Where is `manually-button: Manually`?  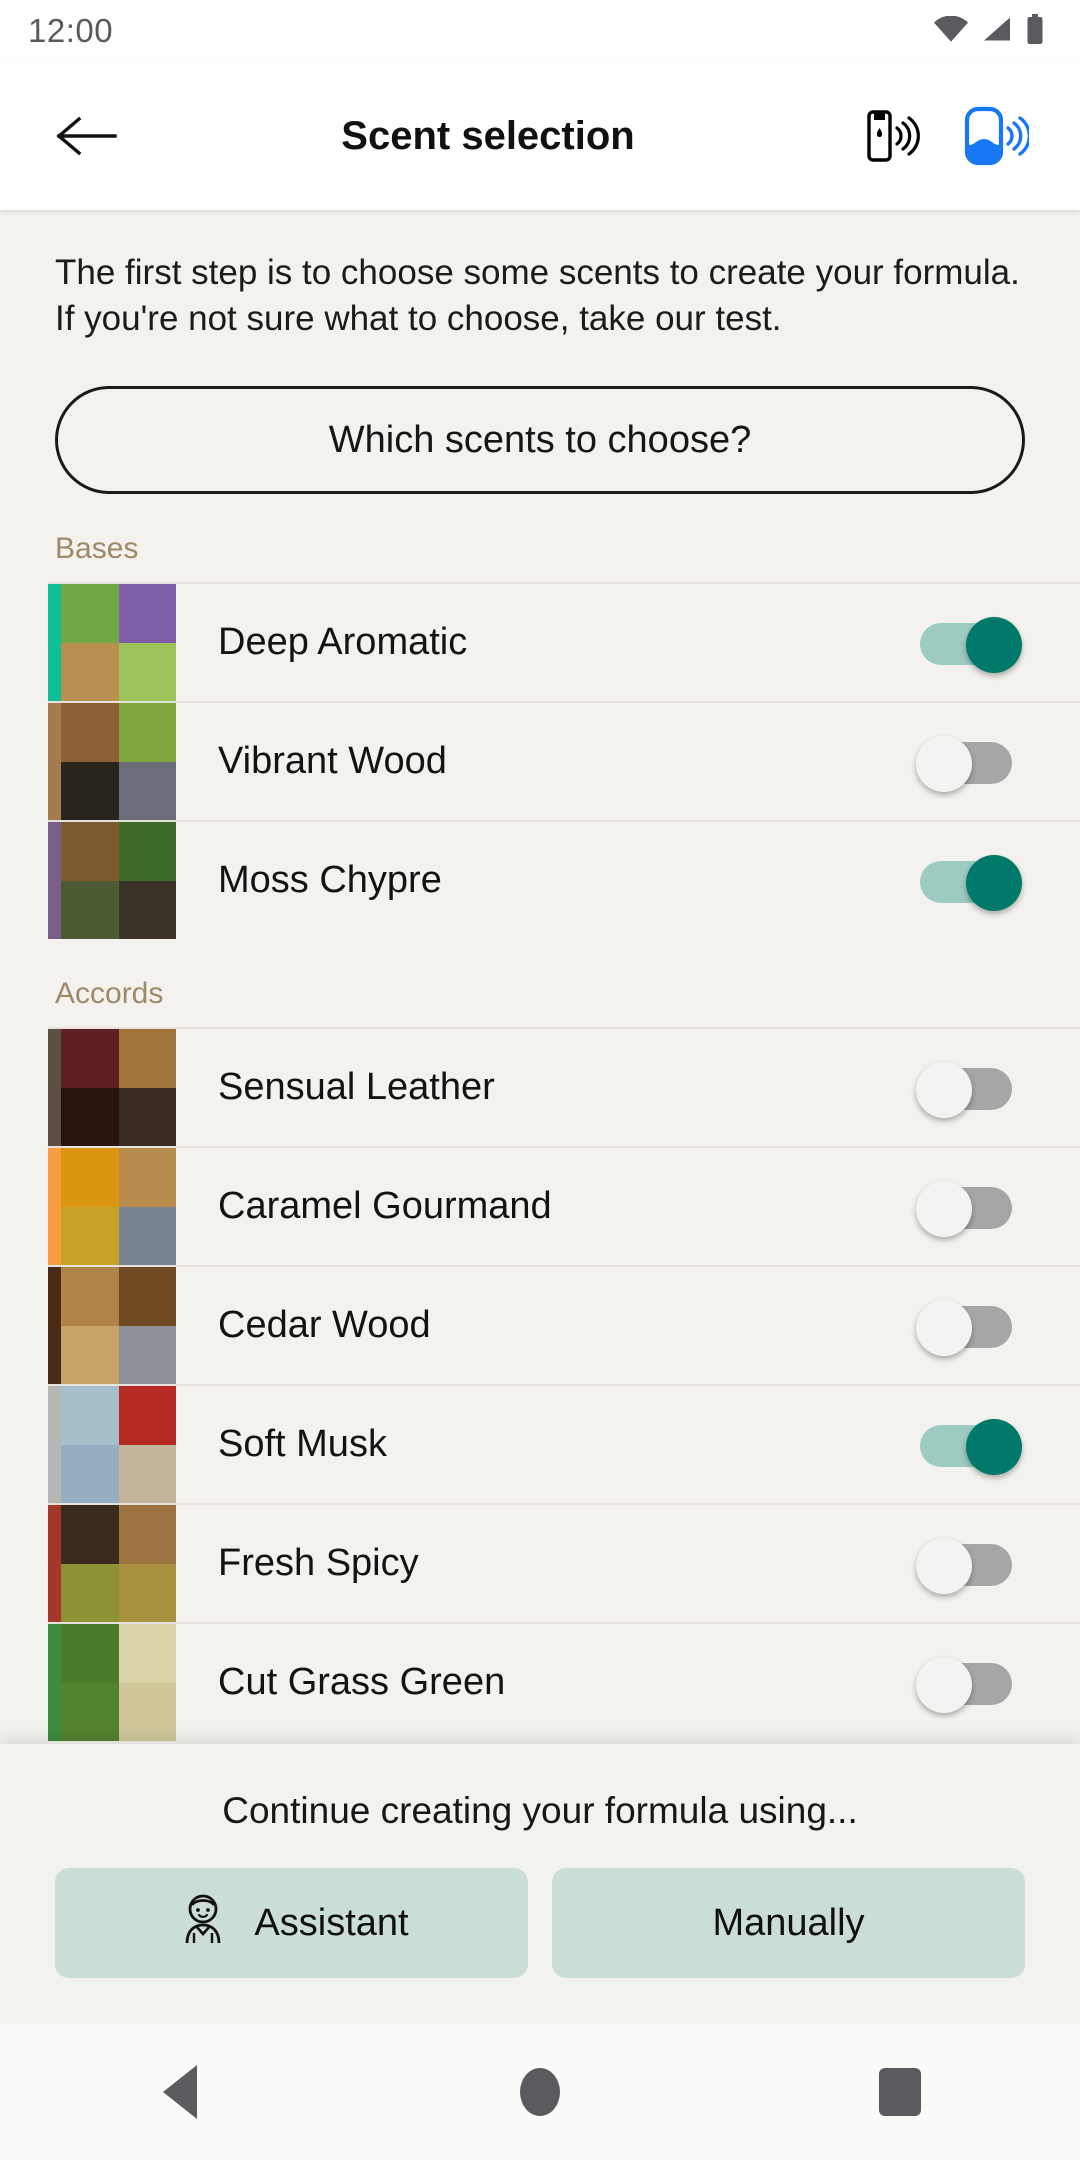
manually-button: Manually is located at coordinates (788, 1923).